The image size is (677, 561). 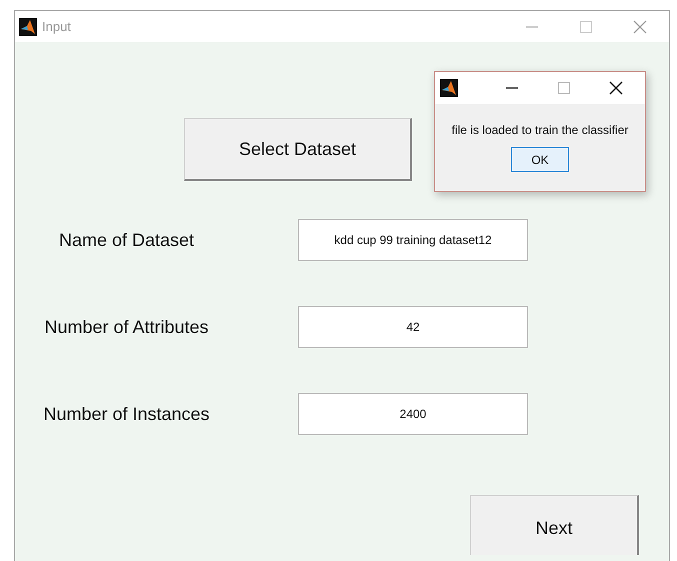 What do you see at coordinates (126, 240) in the screenshot?
I see `field-label: Name of Dataset` at bounding box center [126, 240].